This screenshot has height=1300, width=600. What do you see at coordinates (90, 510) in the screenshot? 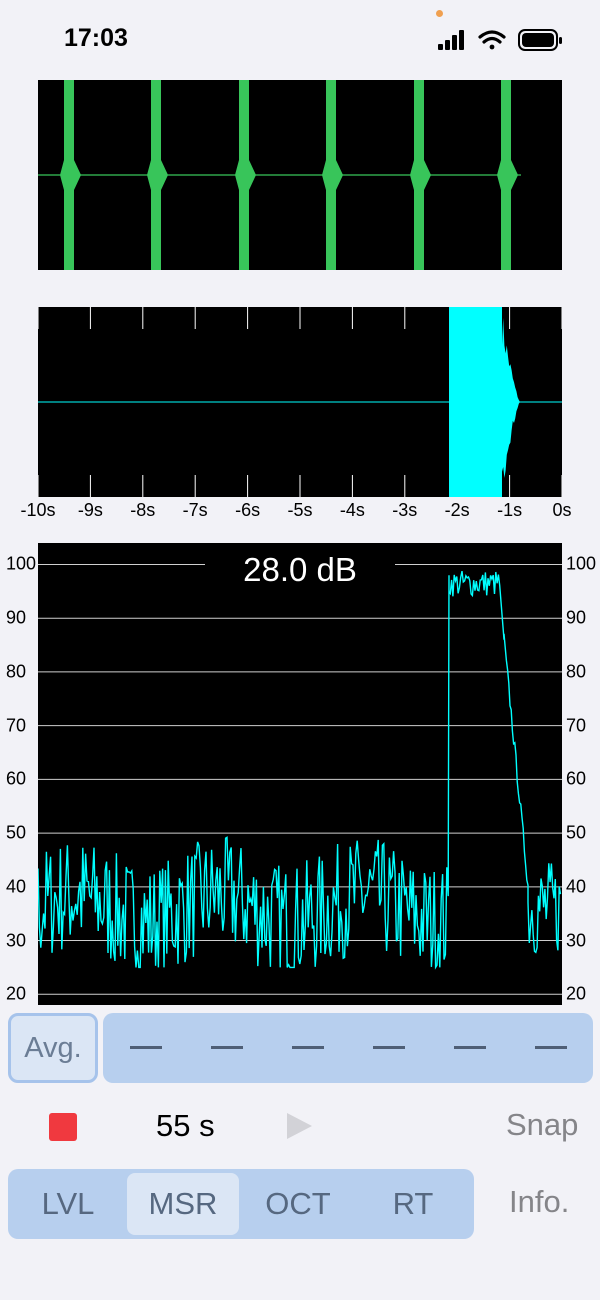
I see `time-axis-label: -9s` at bounding box center [90, 510].